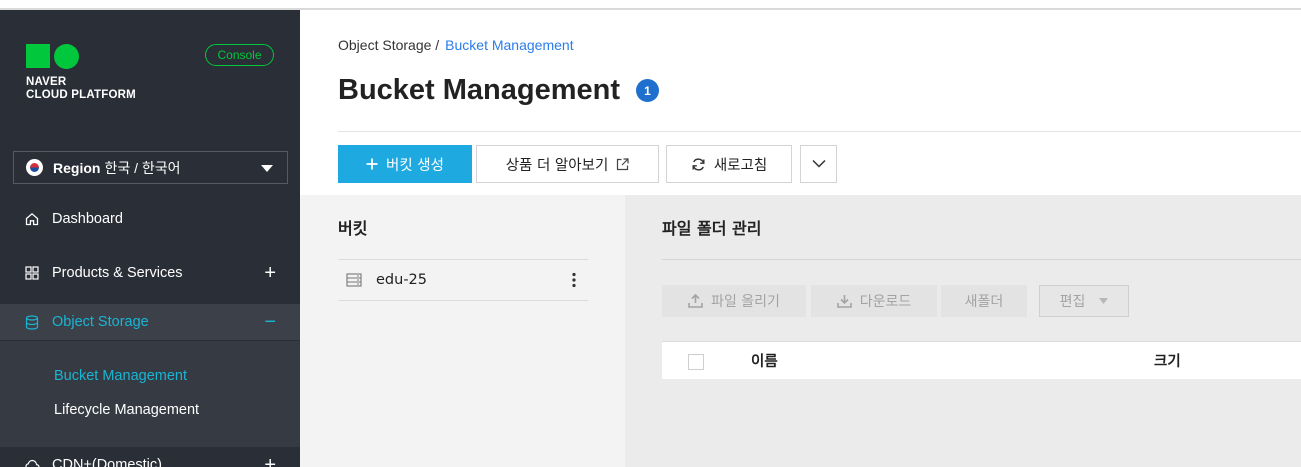 This screenshot has height=467, width=1301. Describe the element at coordinates (388, 45) in the screenshot. I see `breadcrumb-root: Object Storage /` at that location.